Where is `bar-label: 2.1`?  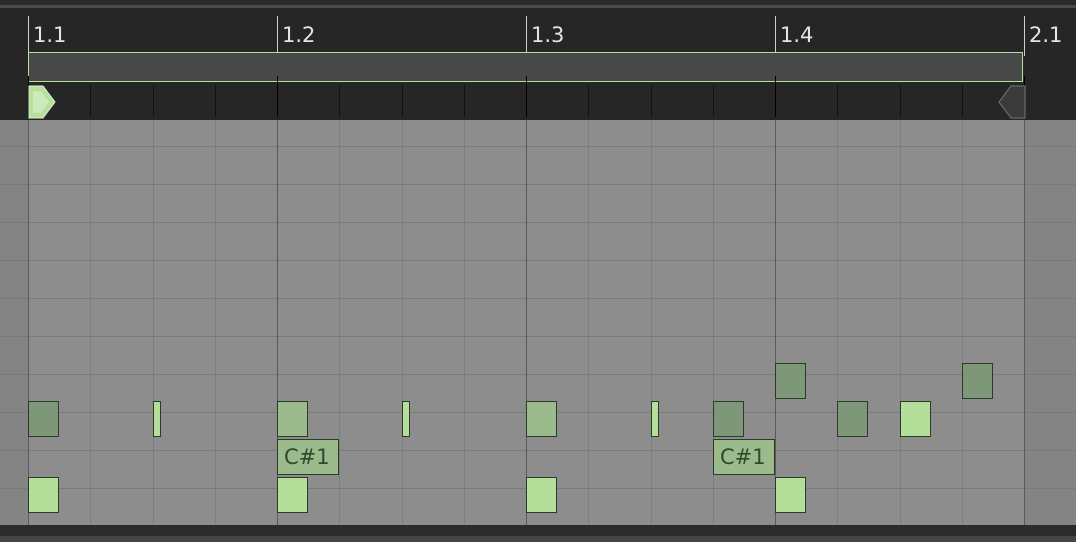
bar-label: 2.1 is located at coordinates (1046, 35).